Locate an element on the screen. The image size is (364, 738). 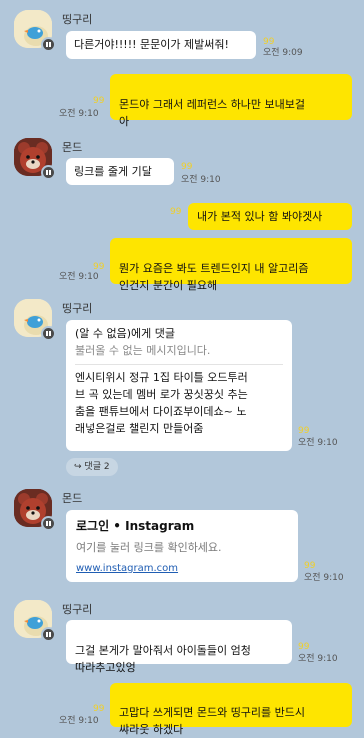
reply-arrow-icon: ↪ is located at coordinates (78, 467).